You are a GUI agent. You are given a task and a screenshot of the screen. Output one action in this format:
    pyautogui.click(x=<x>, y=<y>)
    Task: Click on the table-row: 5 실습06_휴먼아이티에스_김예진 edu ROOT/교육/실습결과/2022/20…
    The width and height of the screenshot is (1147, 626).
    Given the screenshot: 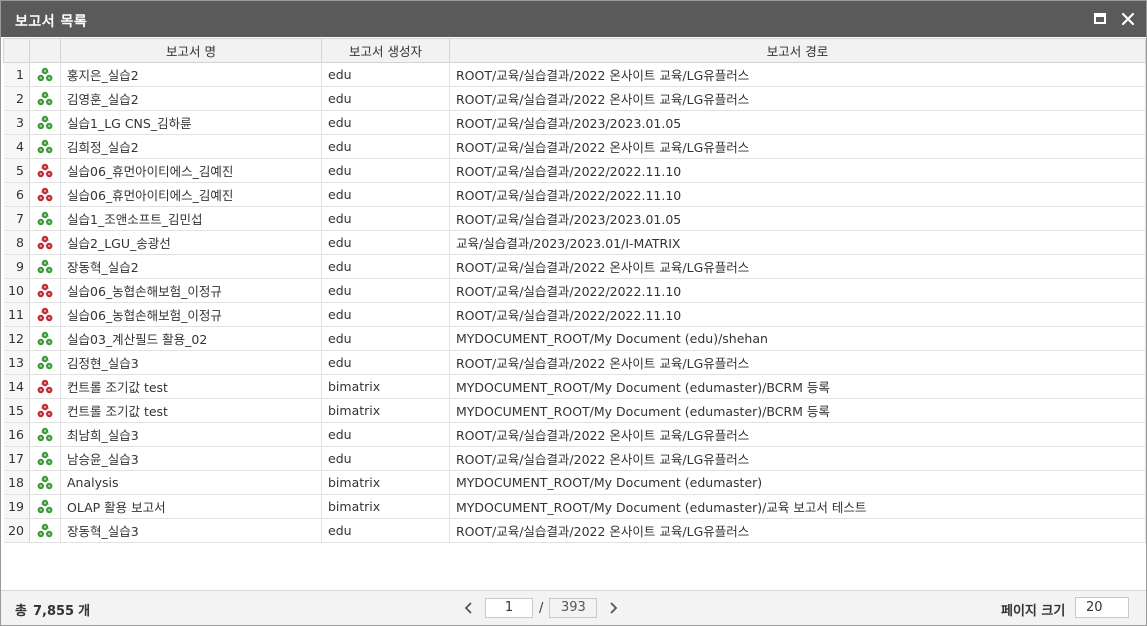 What is the action you would take?
    pyautogui.click(x=574, y=170)
    